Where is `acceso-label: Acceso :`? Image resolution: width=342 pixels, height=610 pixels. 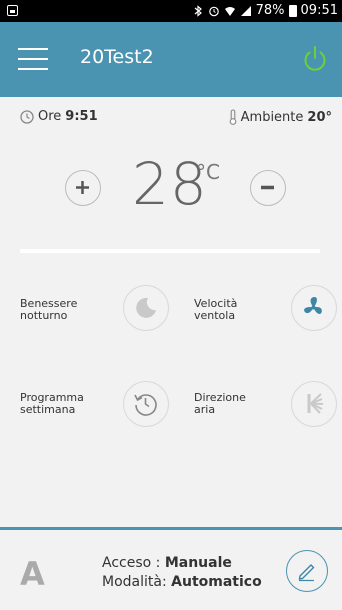 acceso-label: Acceso : is located at coordinates (131, 563).